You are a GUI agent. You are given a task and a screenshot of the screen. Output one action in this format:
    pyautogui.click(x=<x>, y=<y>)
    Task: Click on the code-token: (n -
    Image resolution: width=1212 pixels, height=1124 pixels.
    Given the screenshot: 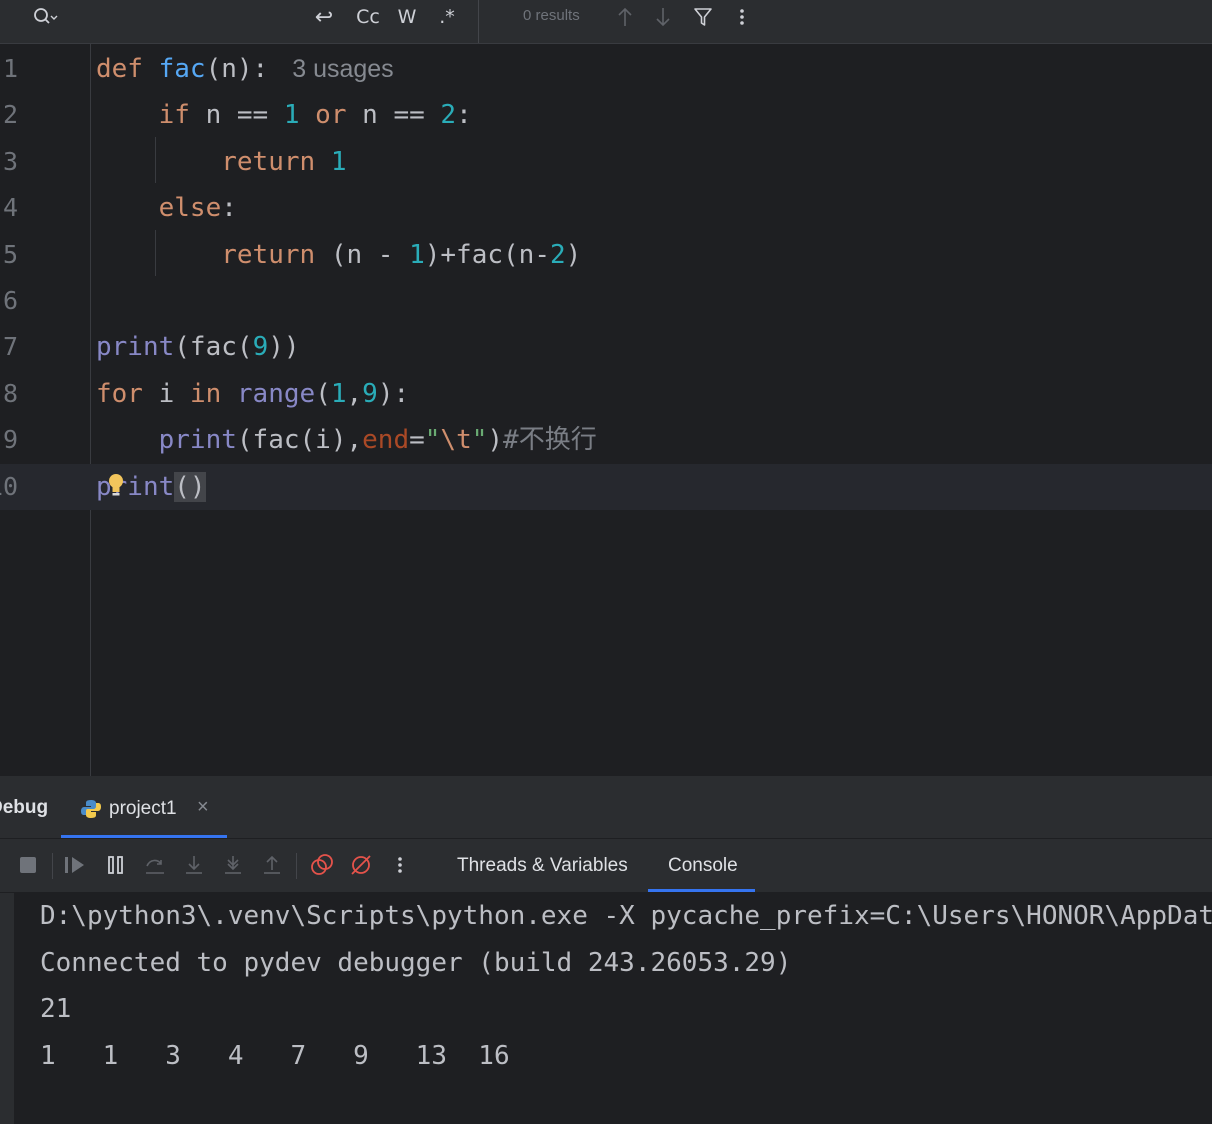 What is the action you would take?
    pyautogui.click(x=370, y=254)
    